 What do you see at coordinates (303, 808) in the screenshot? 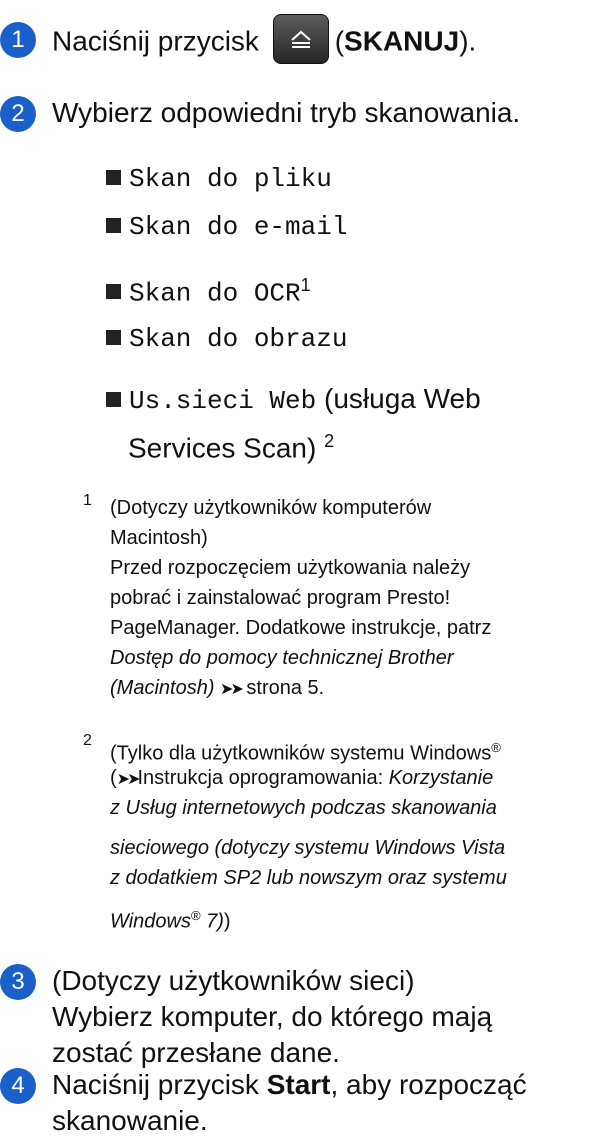
I see `footnote-text: z Usług internetowych podczas skanowania` at bounding box center [303, 808].